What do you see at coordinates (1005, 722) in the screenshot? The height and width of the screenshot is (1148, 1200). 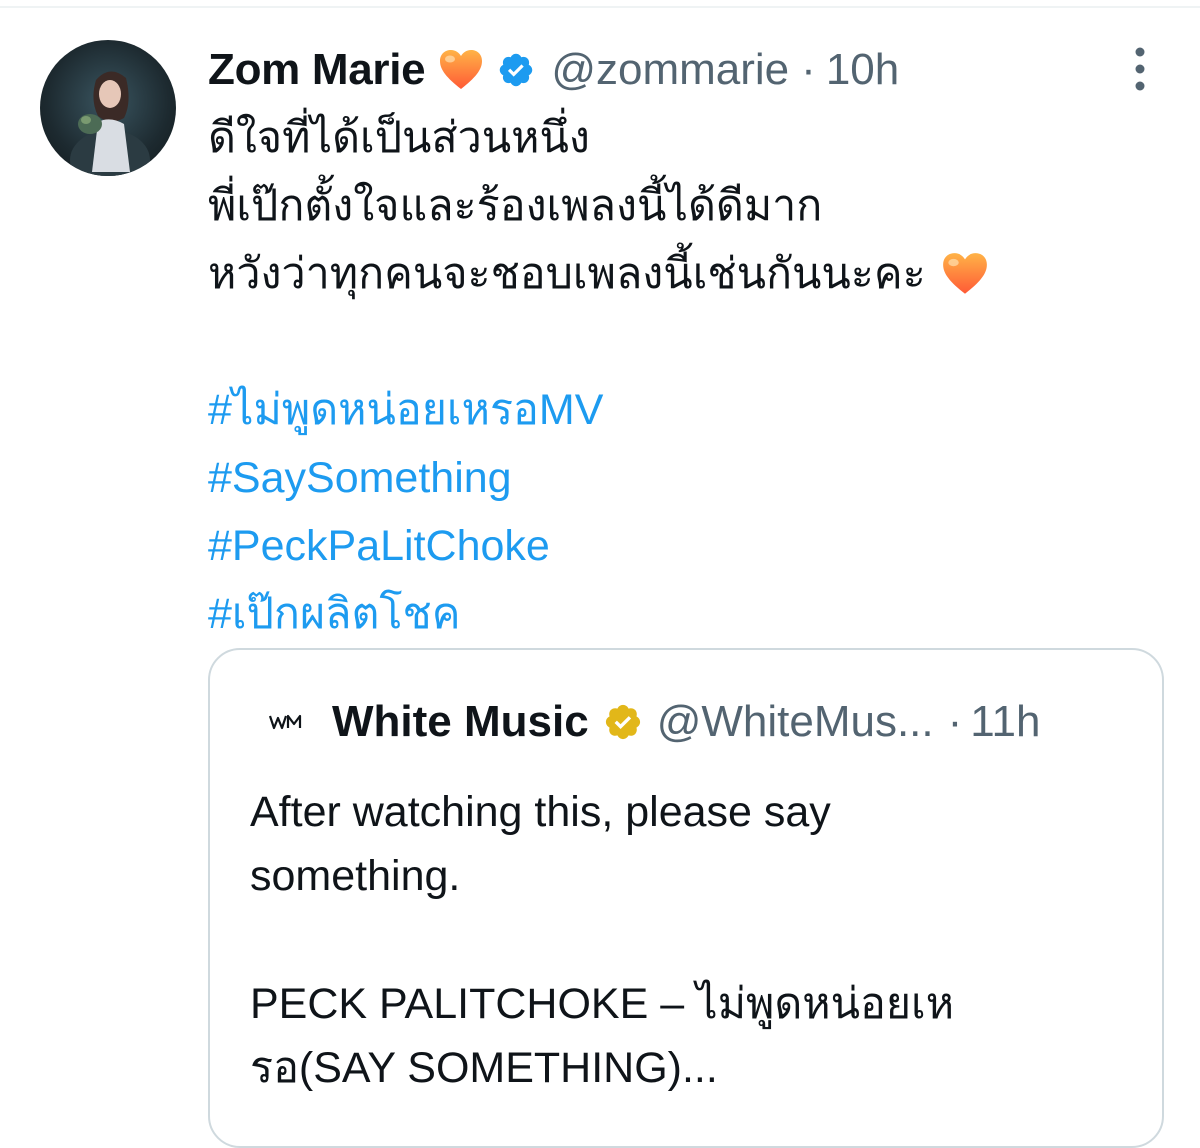 I see `quoted-tweet-timestamp: 11h` at bounding box center [1005, 722].